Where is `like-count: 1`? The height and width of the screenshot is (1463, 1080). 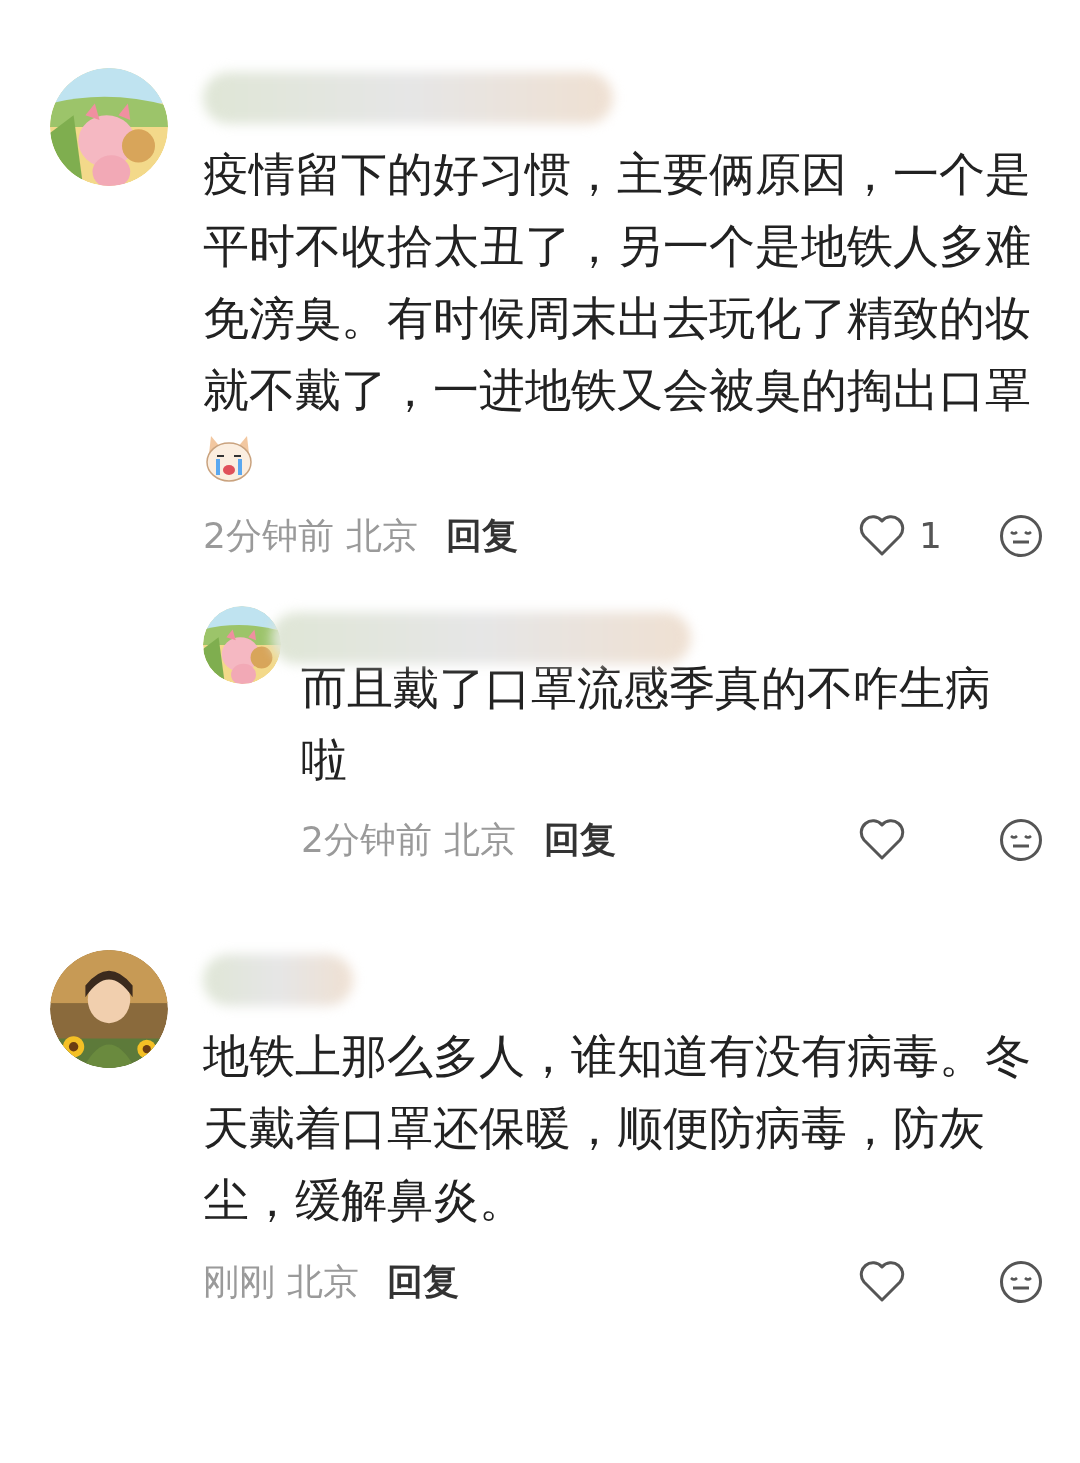 like-count: 1 is located at coordinates (930, 536).